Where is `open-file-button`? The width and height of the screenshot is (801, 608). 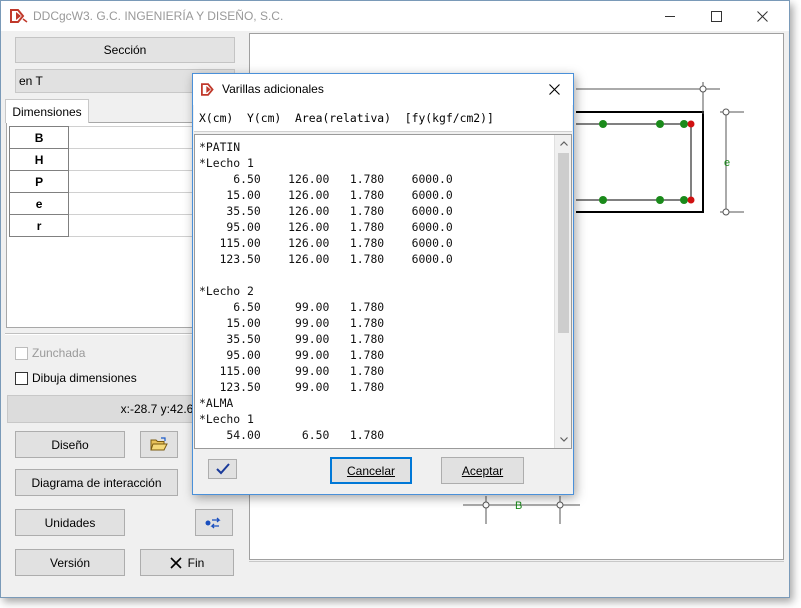 open-file-button is located at coordinates (159, 444).